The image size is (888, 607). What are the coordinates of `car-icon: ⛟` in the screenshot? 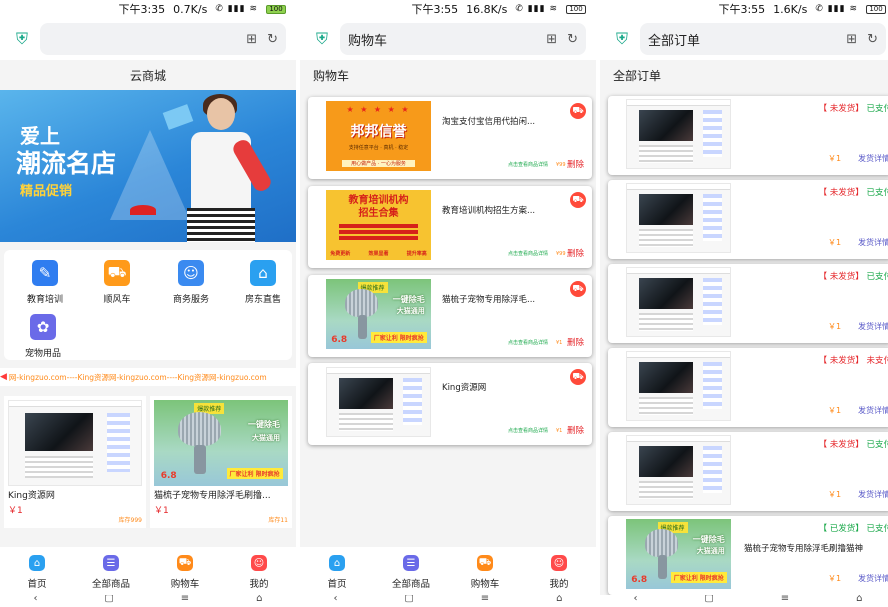 It's located at (117, 273).